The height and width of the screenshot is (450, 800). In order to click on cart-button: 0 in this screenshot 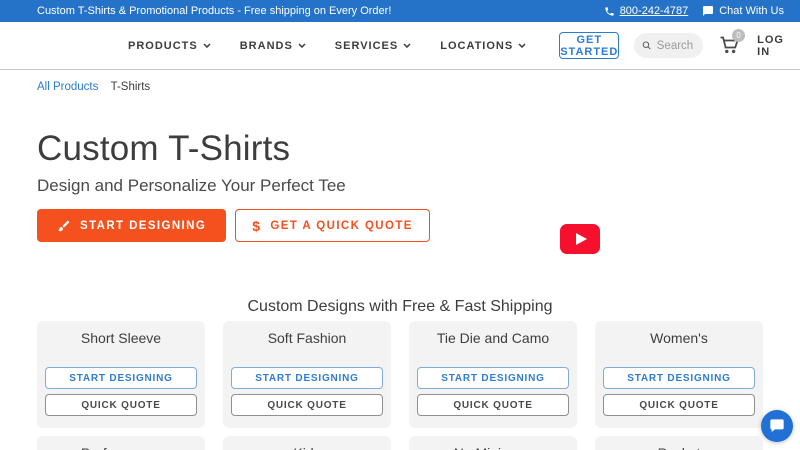, I will do `click(731, 43)`.